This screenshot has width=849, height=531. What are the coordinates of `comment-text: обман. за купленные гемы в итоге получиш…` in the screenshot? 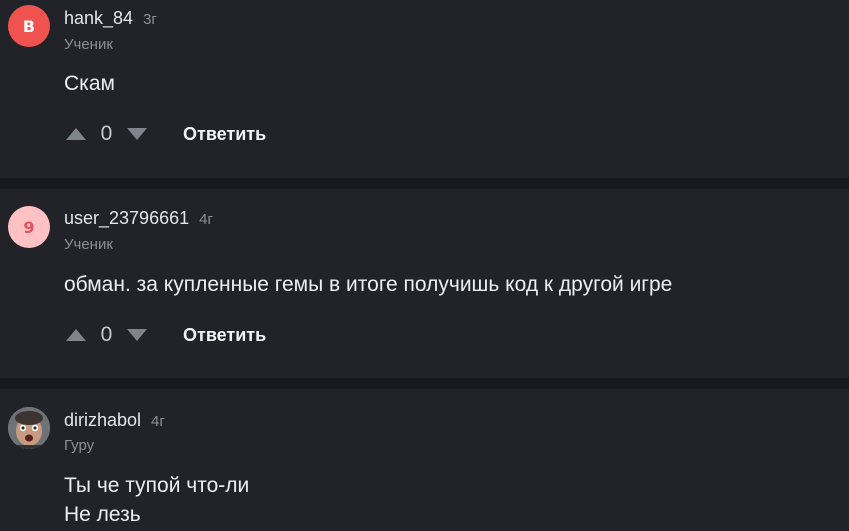 It's located at (368, 284).